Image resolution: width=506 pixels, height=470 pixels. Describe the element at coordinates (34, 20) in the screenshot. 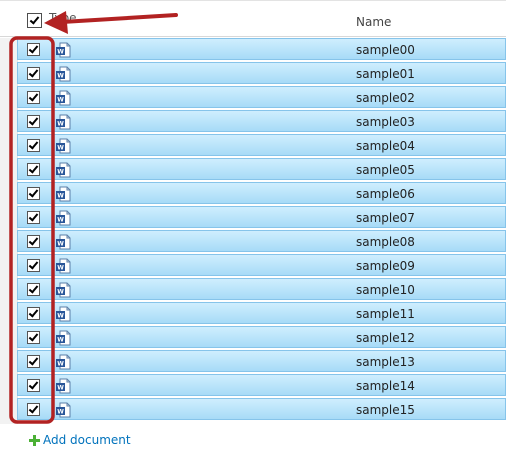

I see `select-all-checkbox` at that location.